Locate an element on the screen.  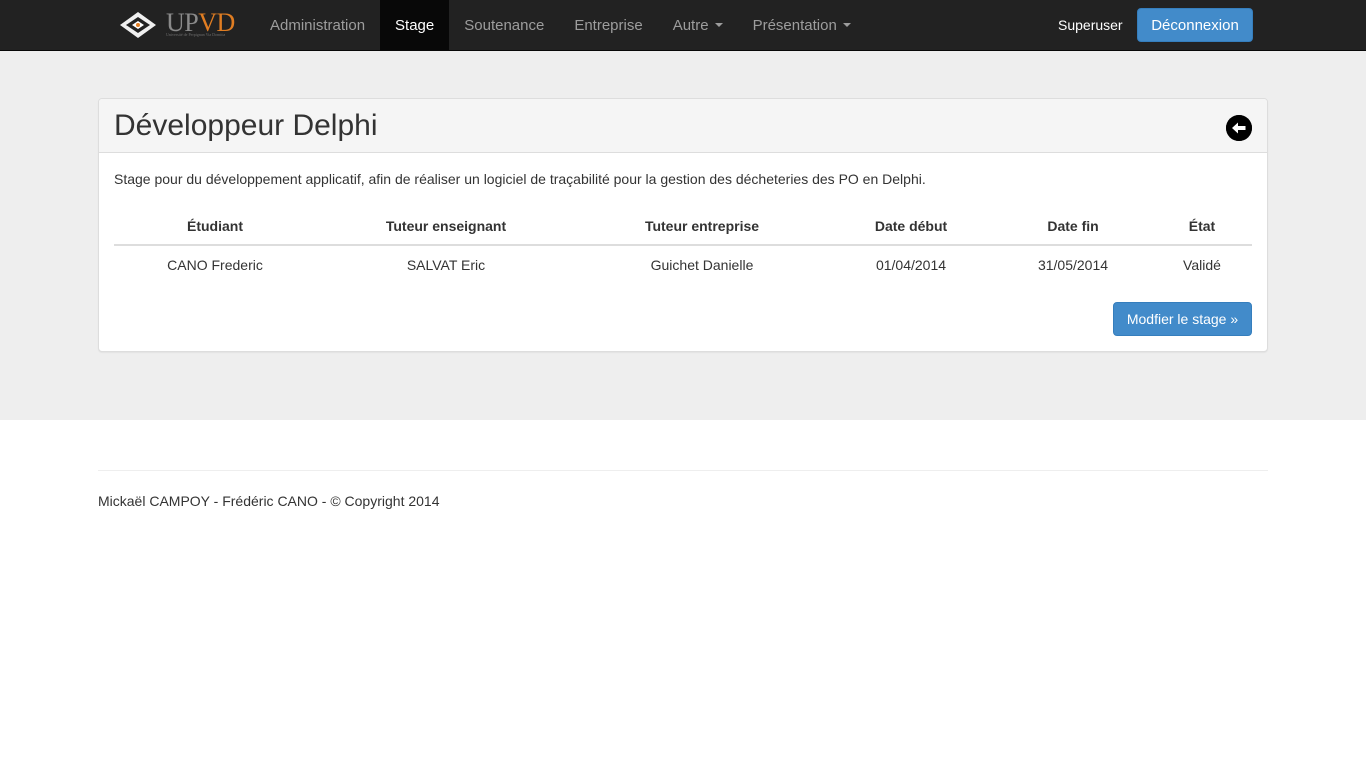
cell-date-fin: 31/05/2014 is located at coordinates (1073, 264).